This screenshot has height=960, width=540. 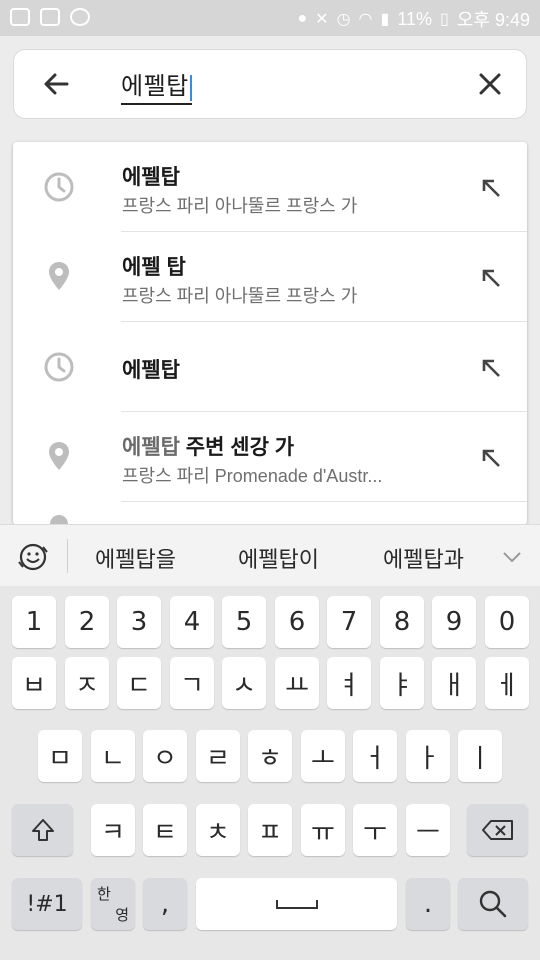 I want to click on key: ㅌ, so click(x=165, y=830).